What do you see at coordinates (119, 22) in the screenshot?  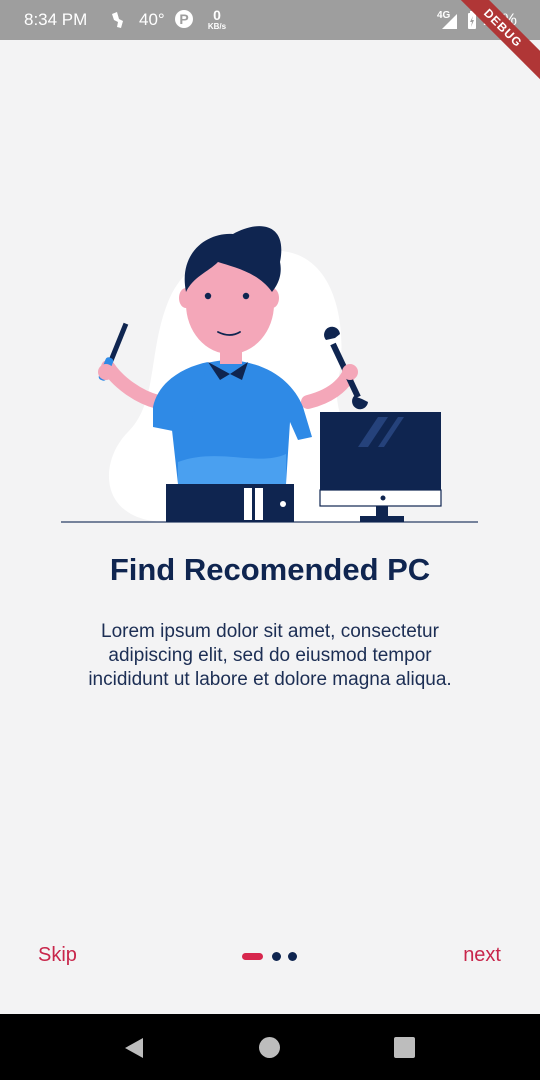 I see `hiking-icon` at bounding box center [119, 22].